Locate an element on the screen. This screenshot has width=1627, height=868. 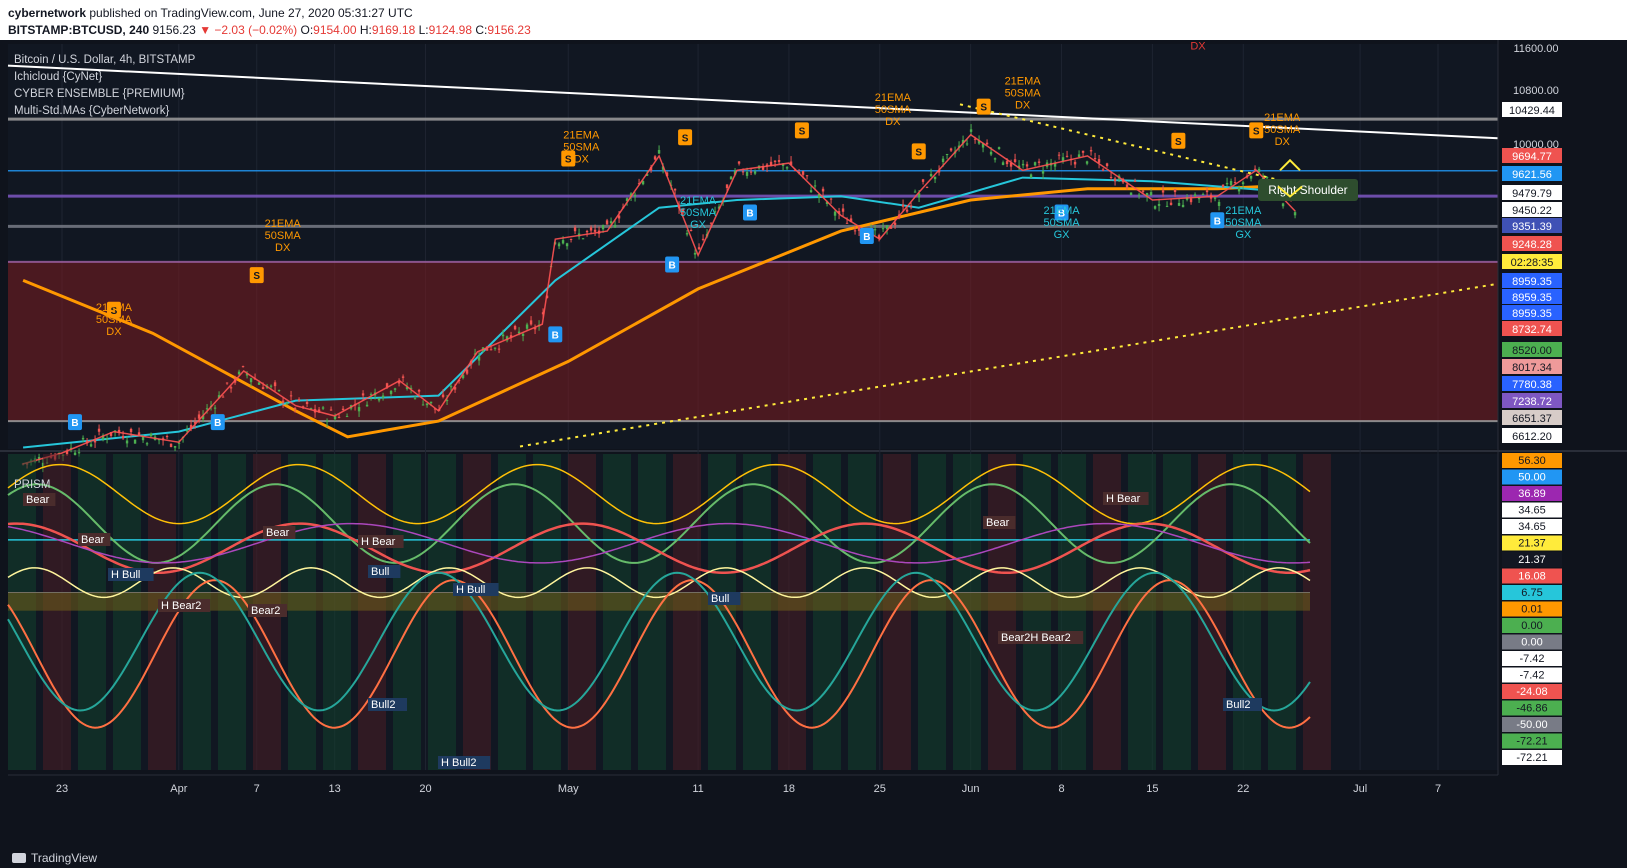
high-label: H: is located at coordinates (365, 30).